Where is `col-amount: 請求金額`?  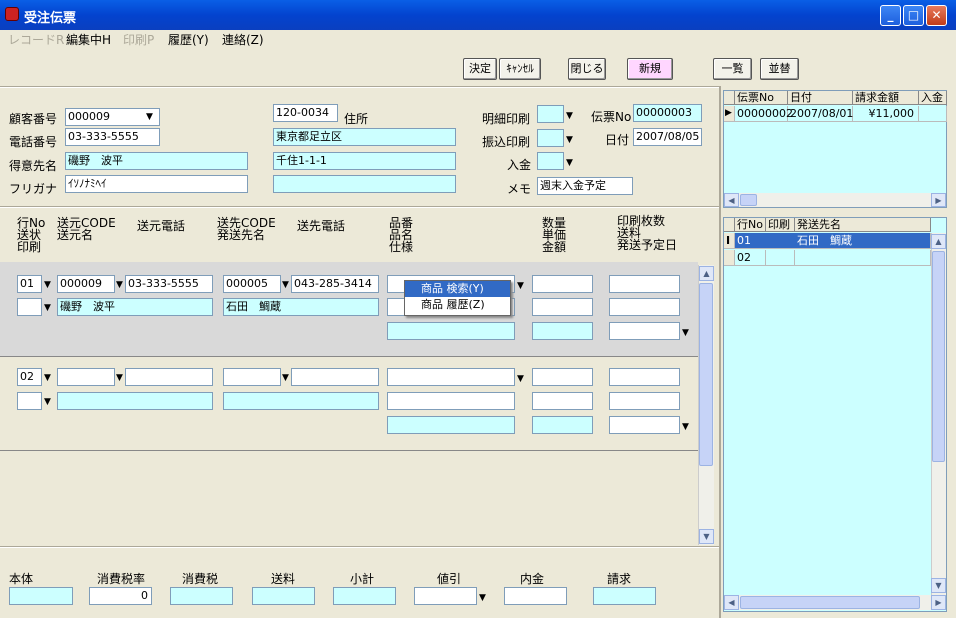
col-amount: 請求金額 is located at coordinates (886, 98).